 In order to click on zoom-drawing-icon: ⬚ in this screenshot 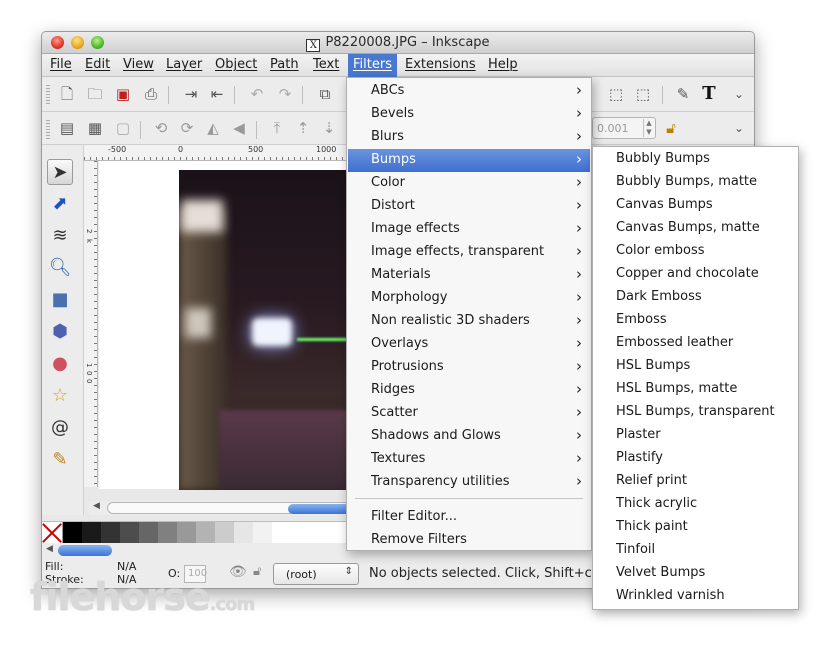, I will do `click(643, 94)`.